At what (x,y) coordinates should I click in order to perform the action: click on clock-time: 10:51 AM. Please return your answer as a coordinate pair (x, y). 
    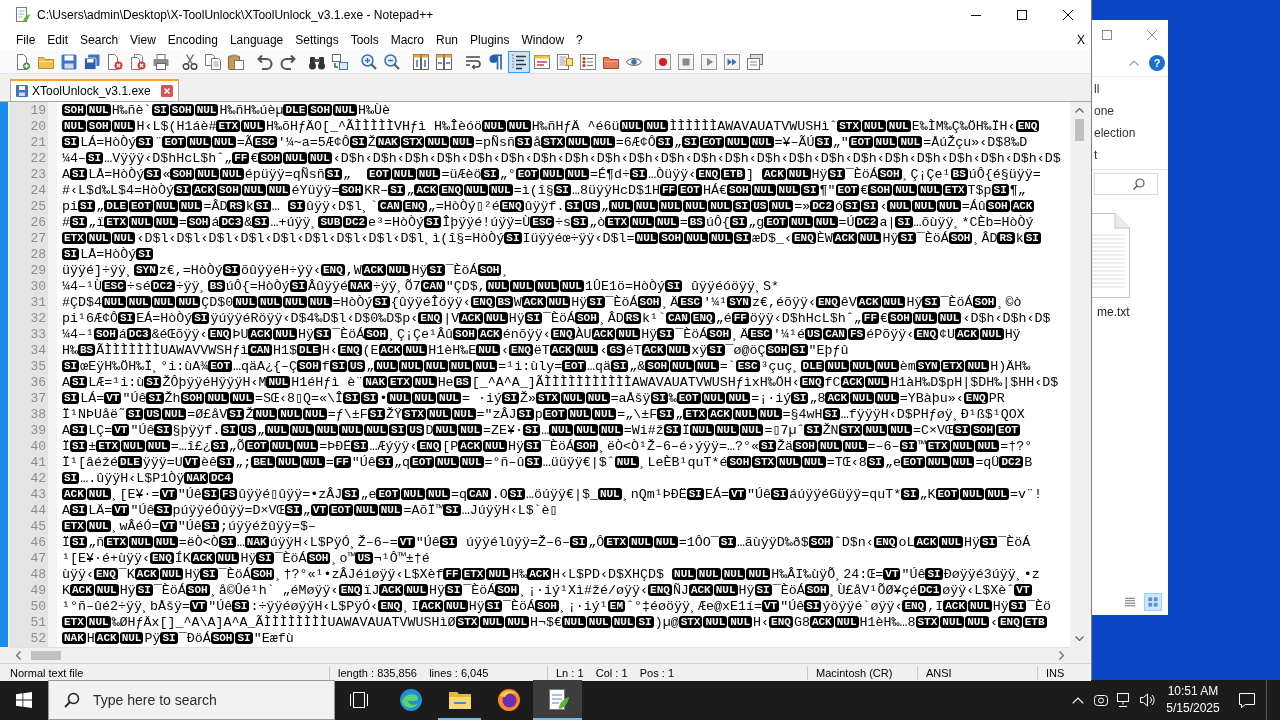
    Looking at the image, I should click on (1193, 691).